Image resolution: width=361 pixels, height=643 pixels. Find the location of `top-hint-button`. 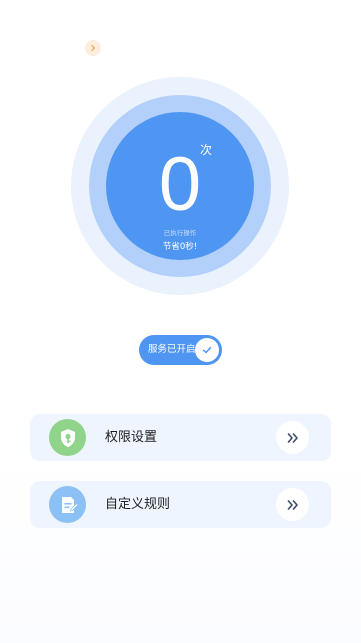

top-hint-button is located at coordinates (93, 48).